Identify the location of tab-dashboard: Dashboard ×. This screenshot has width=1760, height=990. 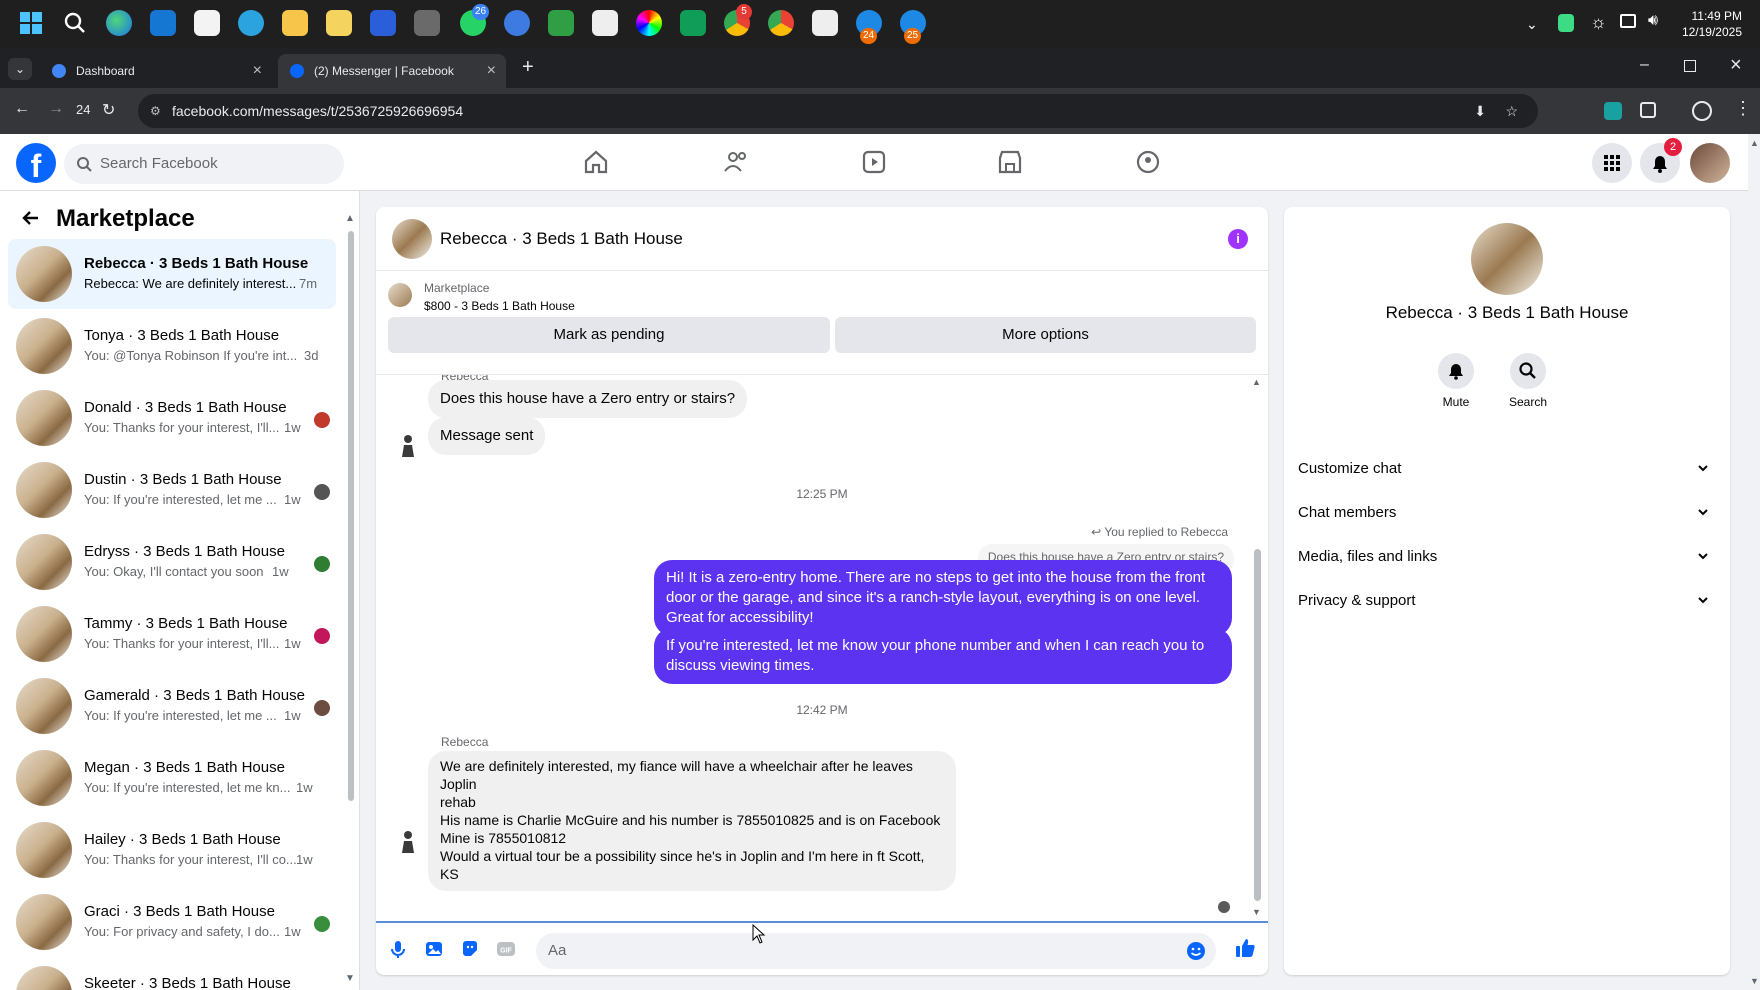
(156, 71).